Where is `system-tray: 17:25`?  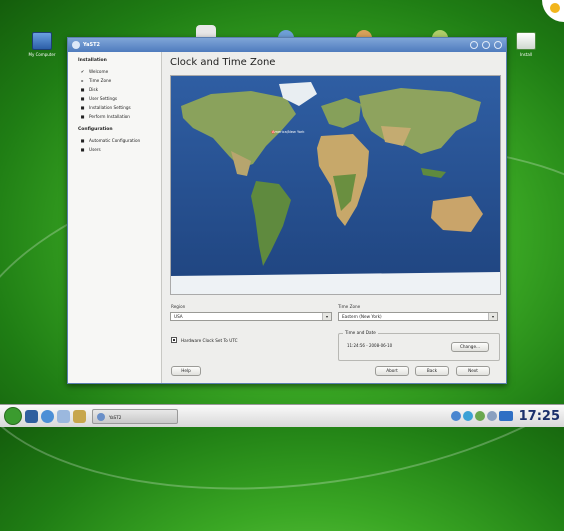
system-tray: 17:25 is located at coordinates (504, 416).